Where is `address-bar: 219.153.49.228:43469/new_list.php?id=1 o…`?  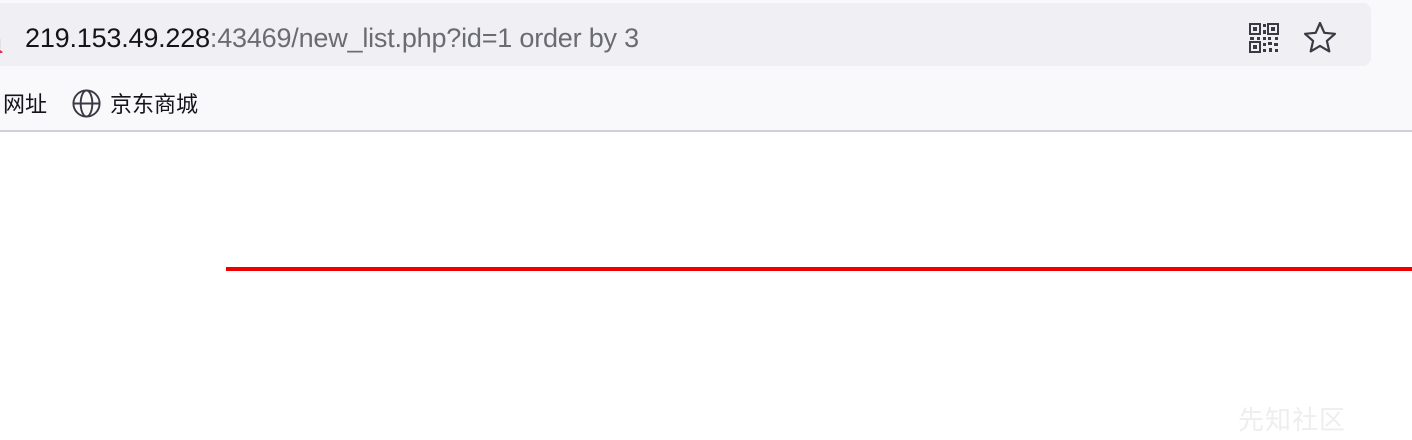
address-bar: 219.153.49.228:43469/new_list.php?id=1 o… is located at coordinates (685, 34).